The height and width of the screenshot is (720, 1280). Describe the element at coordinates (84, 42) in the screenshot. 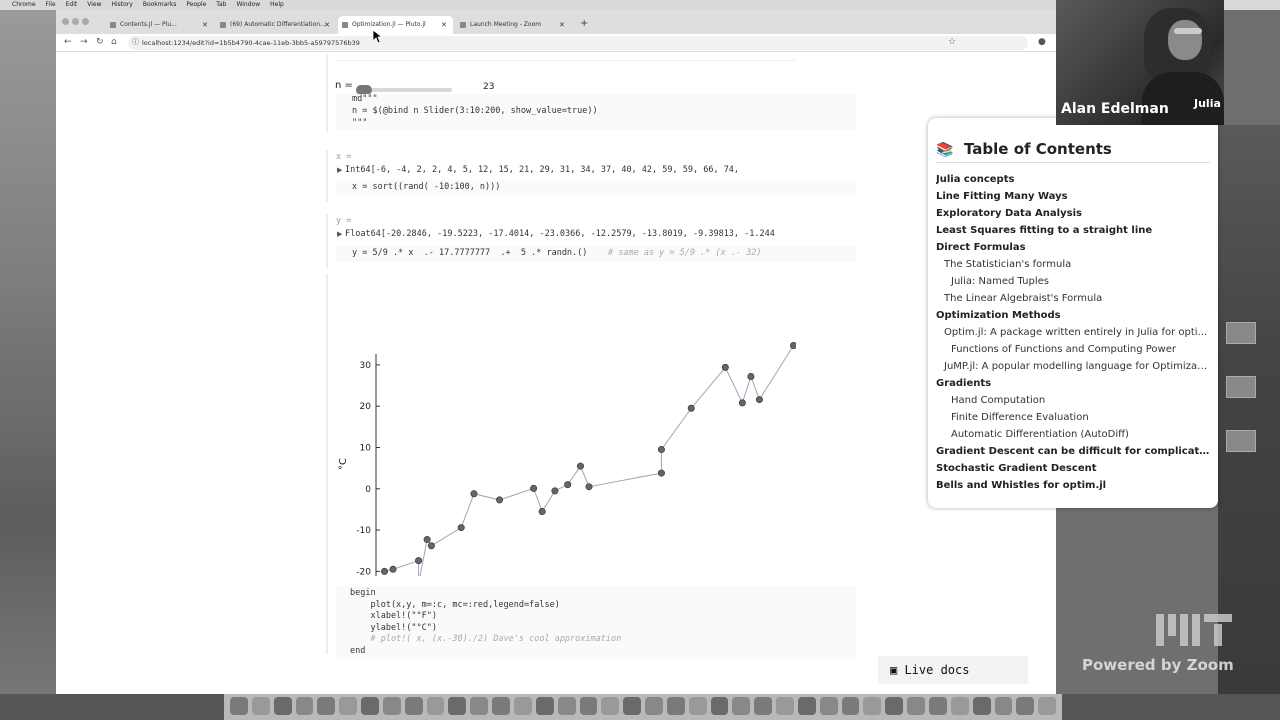

I see `forward-arrow-icon: →` at that location.